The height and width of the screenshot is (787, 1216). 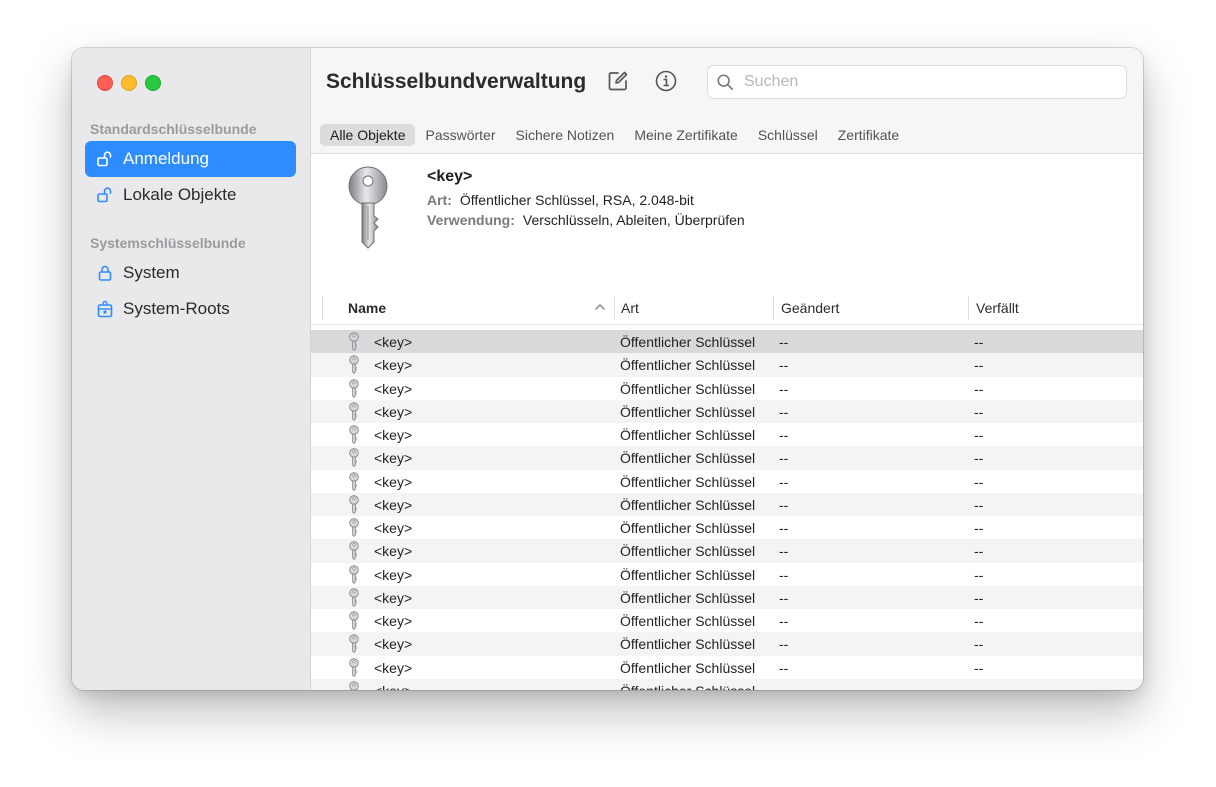 What do you see at coordinates (633, 220) in the screenshot?
I see `detail-verwendung-value: Verschlüsseln, Ableiten, Überprüfen` at bounding box center [633, 220].